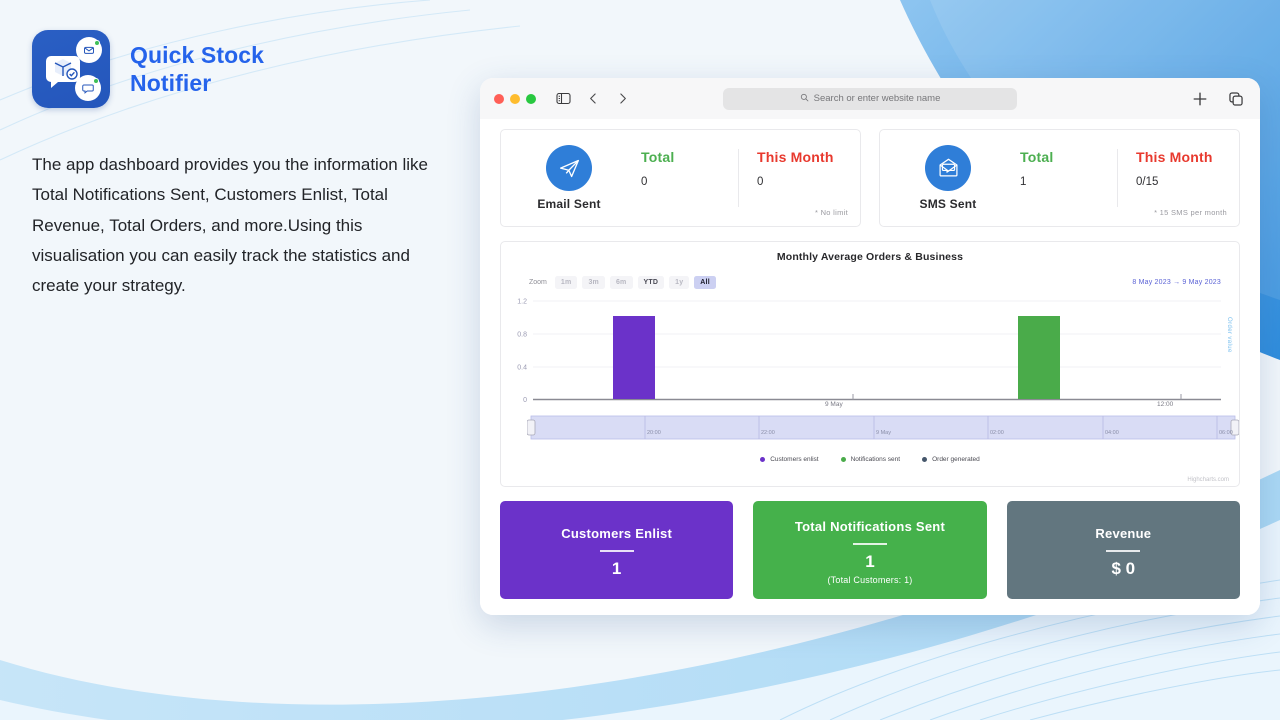 The height and width of the screenshot is (720, 1280). What do you see at coordinates (569, 168) in the screenshot?
I see `paper-plane-icon` at bounding box center [569, 168].